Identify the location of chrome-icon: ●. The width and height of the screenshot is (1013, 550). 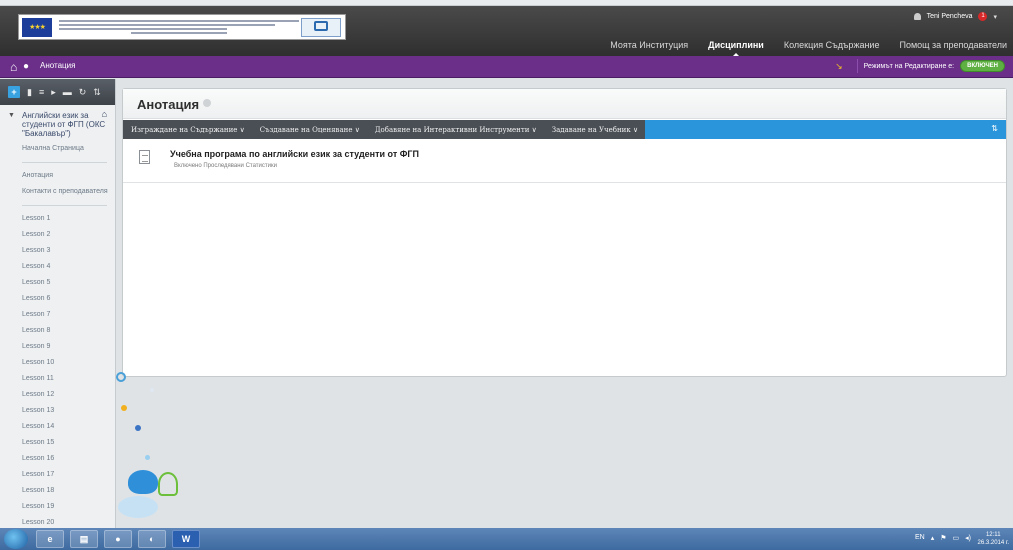
(118, 539).